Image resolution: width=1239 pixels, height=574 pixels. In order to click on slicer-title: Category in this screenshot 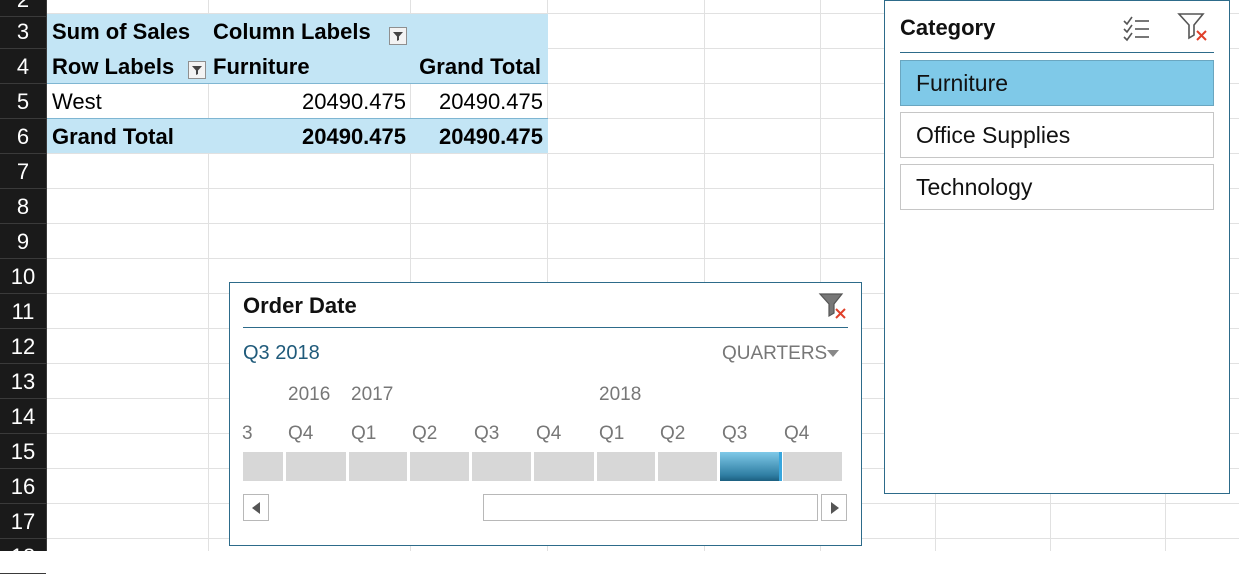, I will do `click(948, 27)`.